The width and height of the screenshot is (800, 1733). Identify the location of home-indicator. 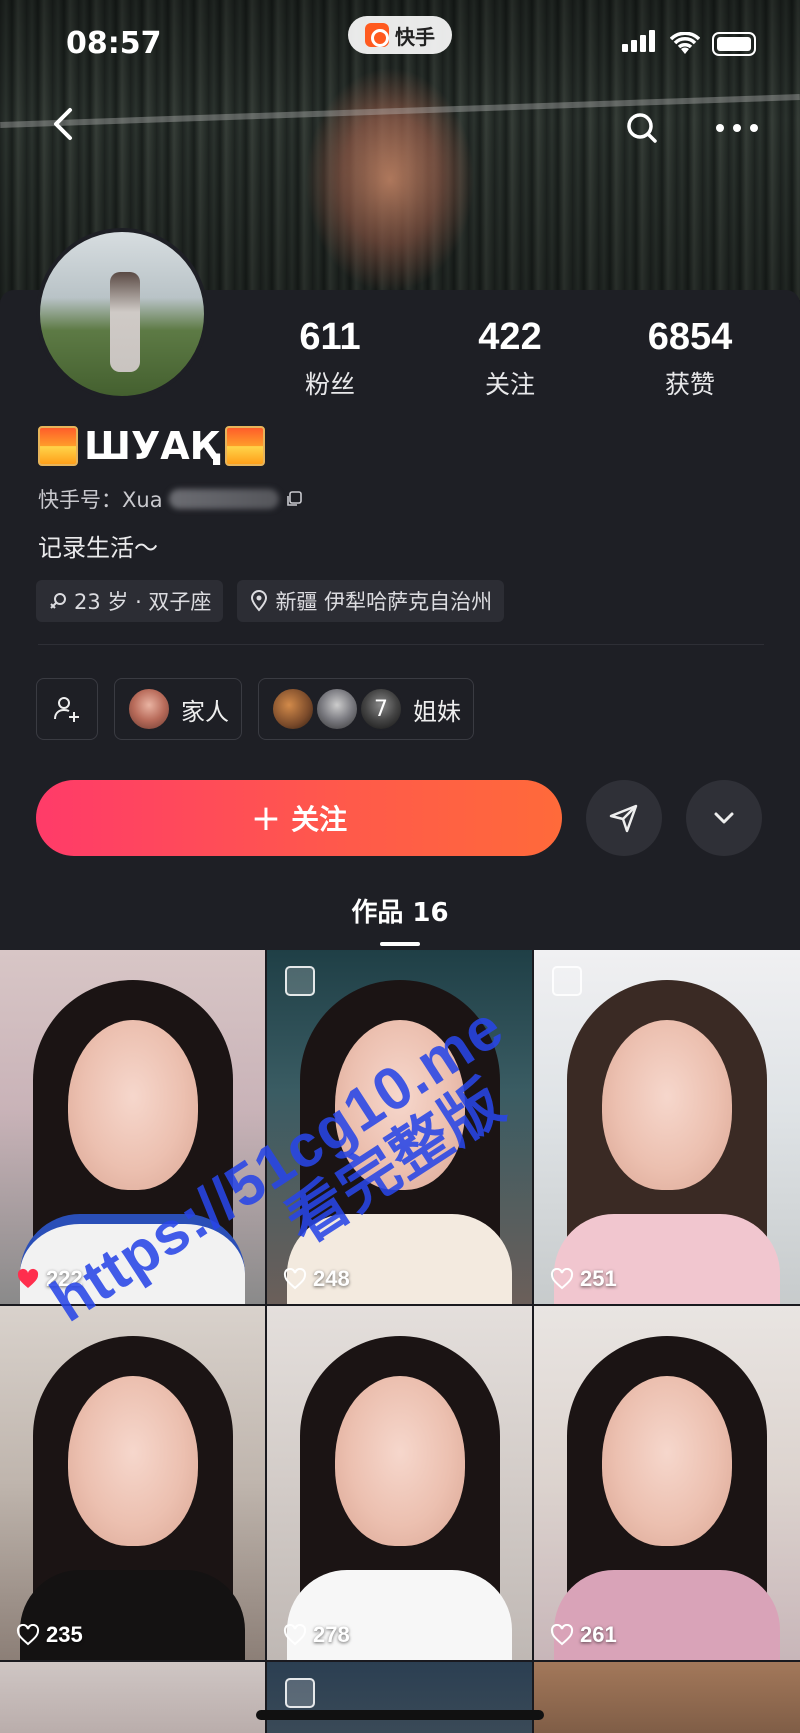
(400, 1715).